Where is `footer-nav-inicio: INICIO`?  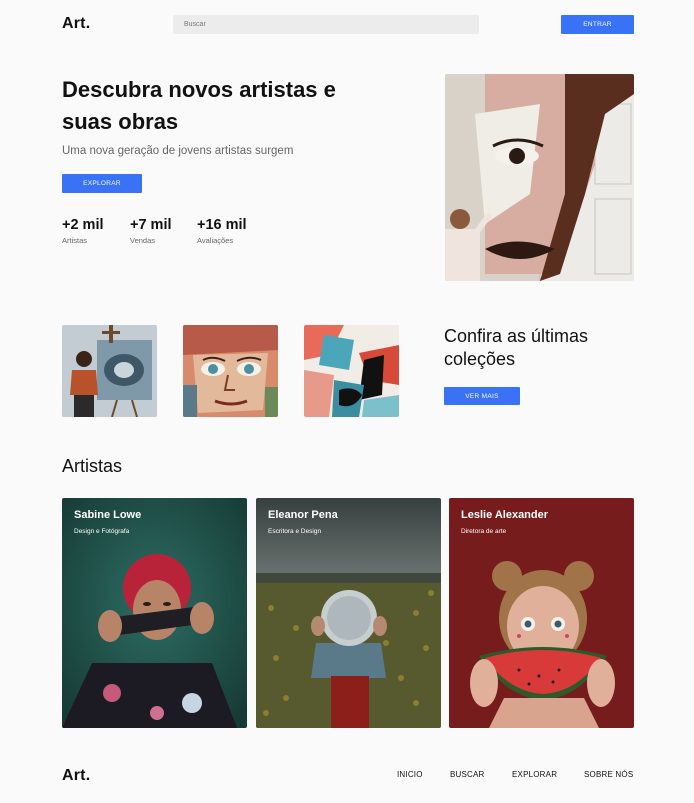 footer-nav-inicio: INICIO is located at coordinates (410, 774).